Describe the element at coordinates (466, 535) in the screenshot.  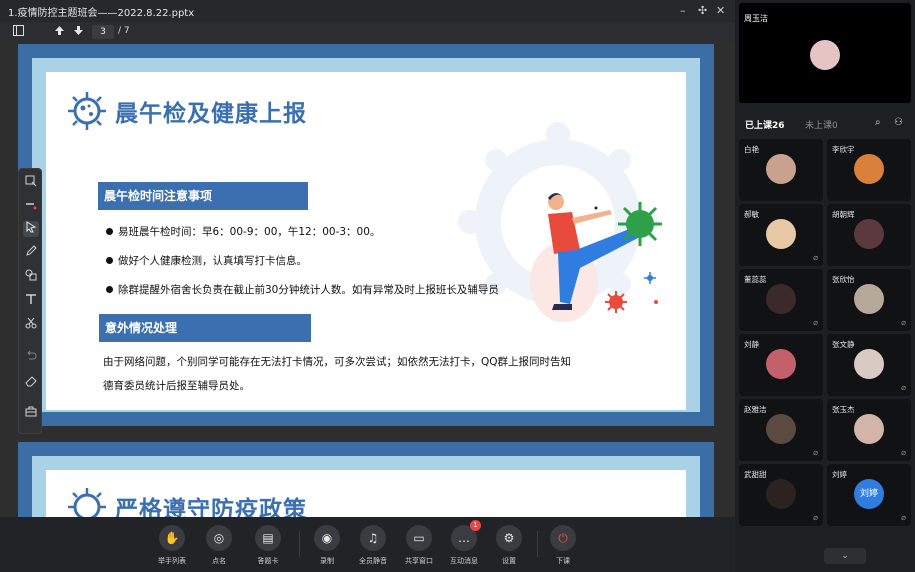
I see `message-icon: … 1` at that location.